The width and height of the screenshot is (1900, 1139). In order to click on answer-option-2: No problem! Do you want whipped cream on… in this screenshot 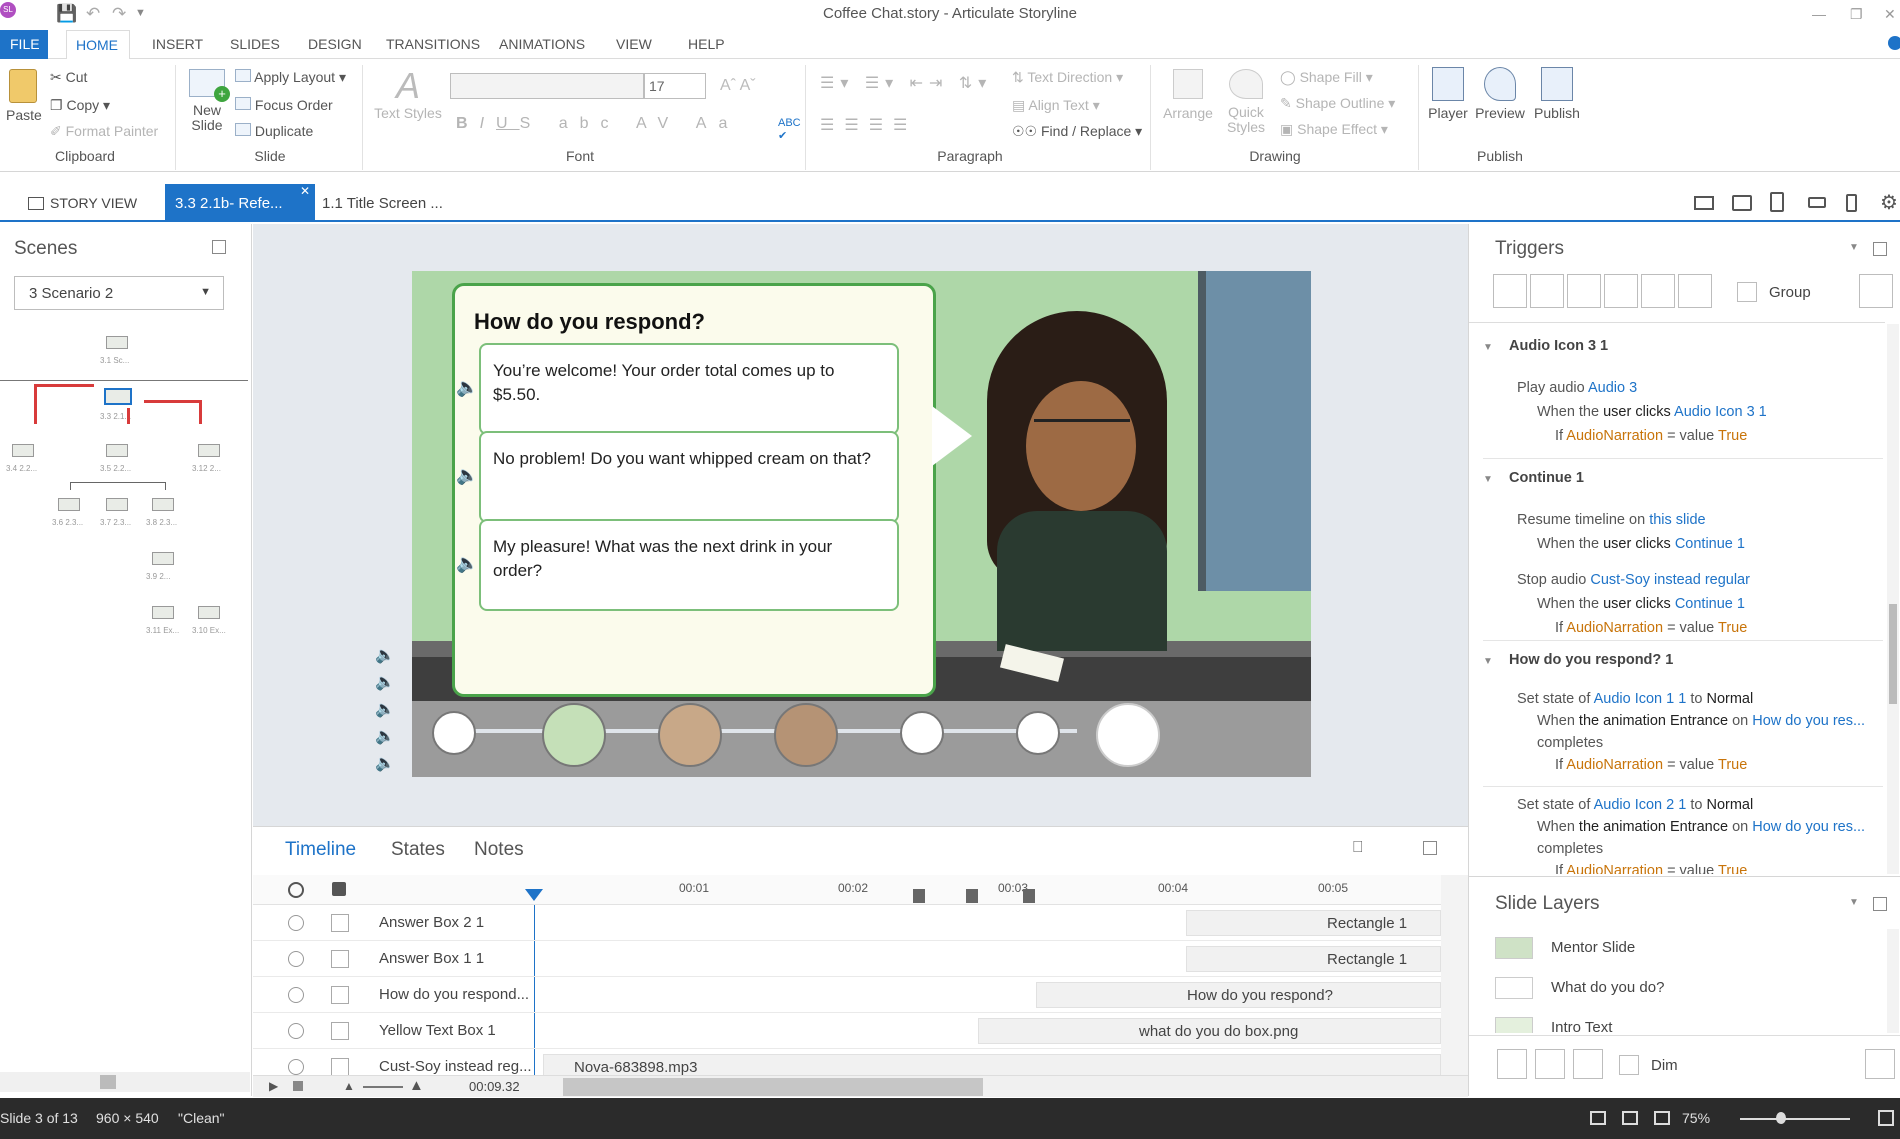, I will do `click(689, 477)`.